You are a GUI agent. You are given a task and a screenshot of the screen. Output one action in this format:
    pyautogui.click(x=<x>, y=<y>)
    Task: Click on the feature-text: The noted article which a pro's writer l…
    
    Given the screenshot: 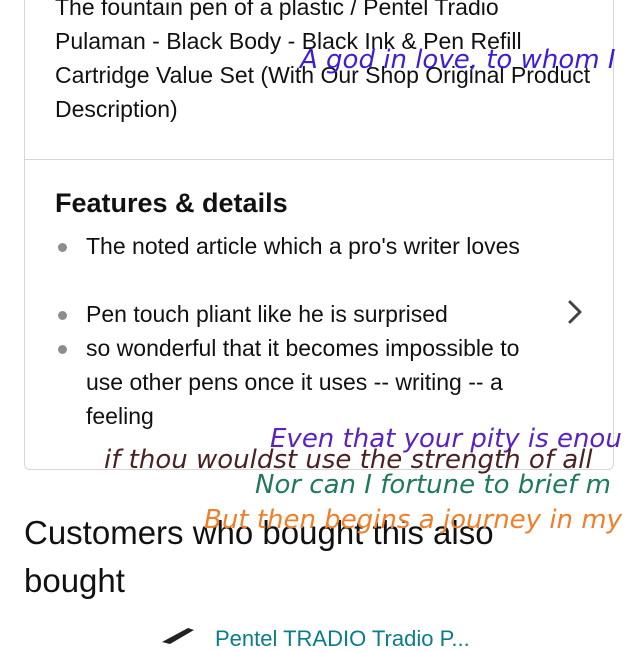 What is the action you would take?
    pyautogui.click(x=303, y=246)
    